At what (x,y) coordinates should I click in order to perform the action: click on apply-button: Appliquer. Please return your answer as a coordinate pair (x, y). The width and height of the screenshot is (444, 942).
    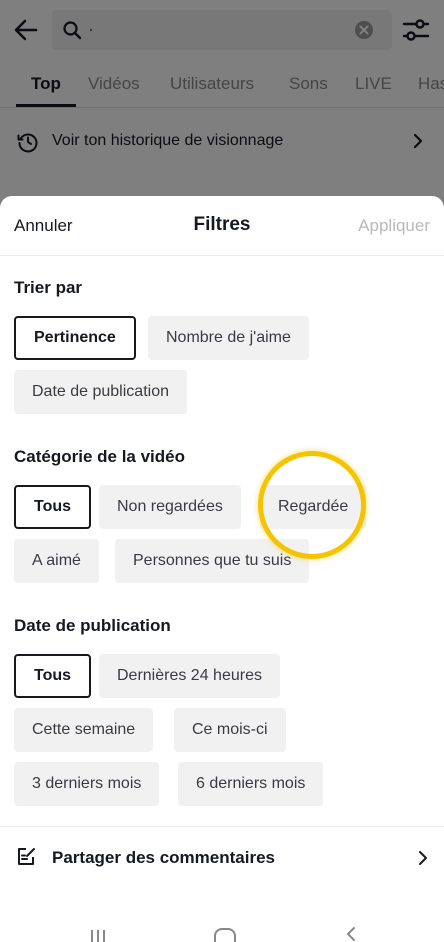
    Looking at the image, I should click on (394, 226).